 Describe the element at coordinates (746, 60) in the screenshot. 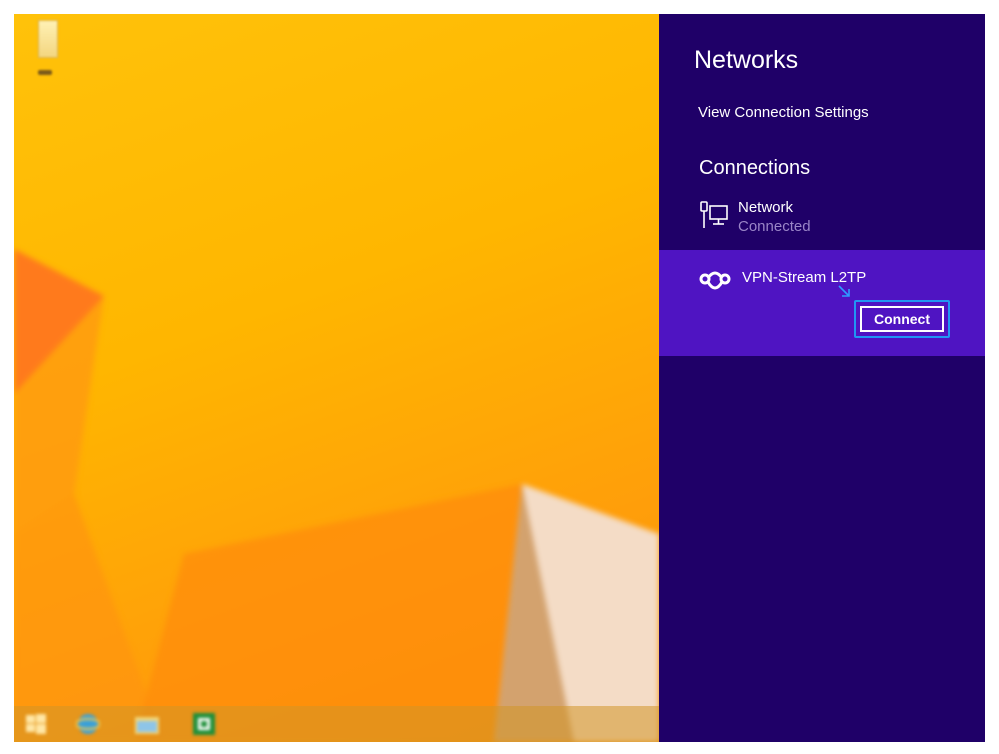

I see `panel-title: Networks` at that location.